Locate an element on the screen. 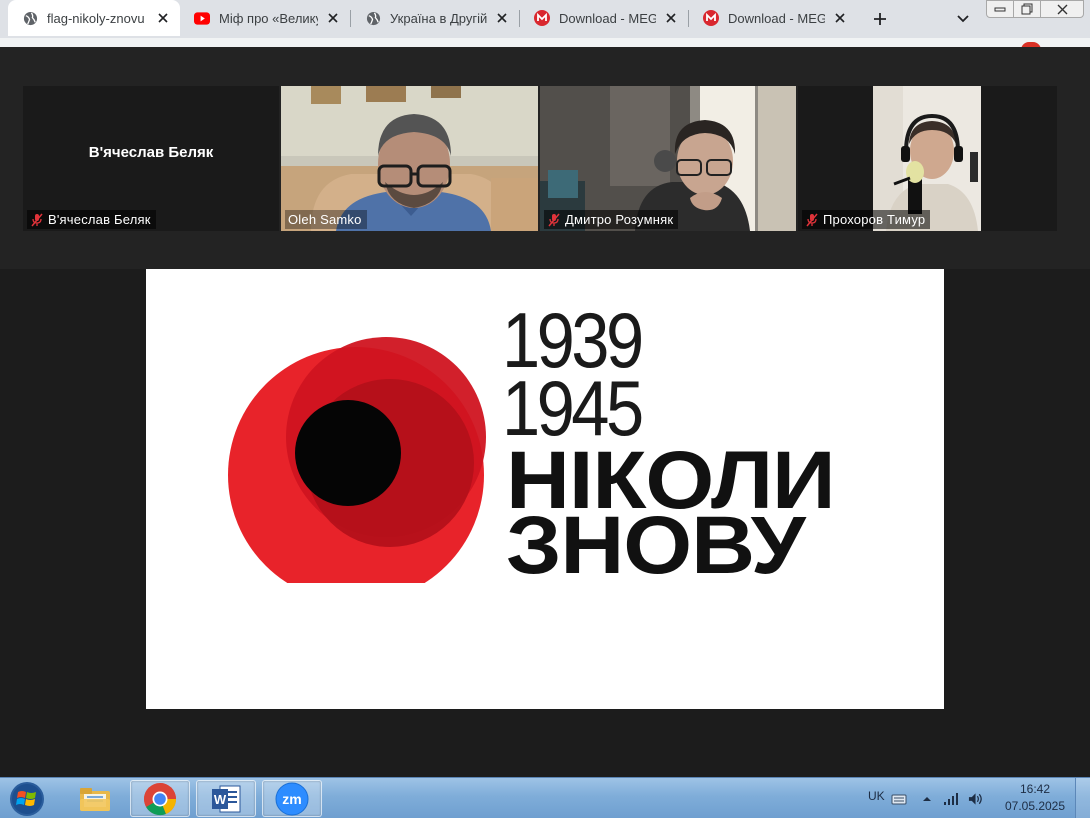 The image size is (1090, 818). participant-name-label: Прохоров Тимур is located at coordinates (866, 219).